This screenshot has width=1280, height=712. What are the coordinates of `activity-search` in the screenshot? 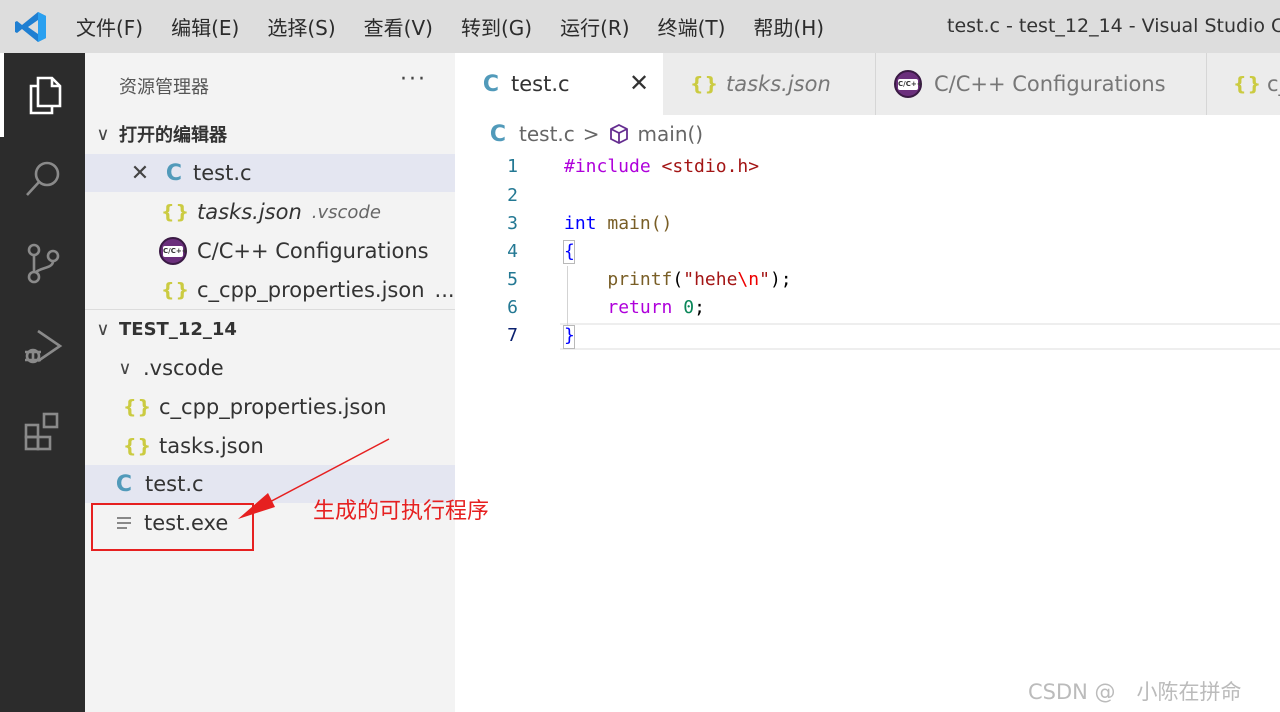 It's located at (42, 179).